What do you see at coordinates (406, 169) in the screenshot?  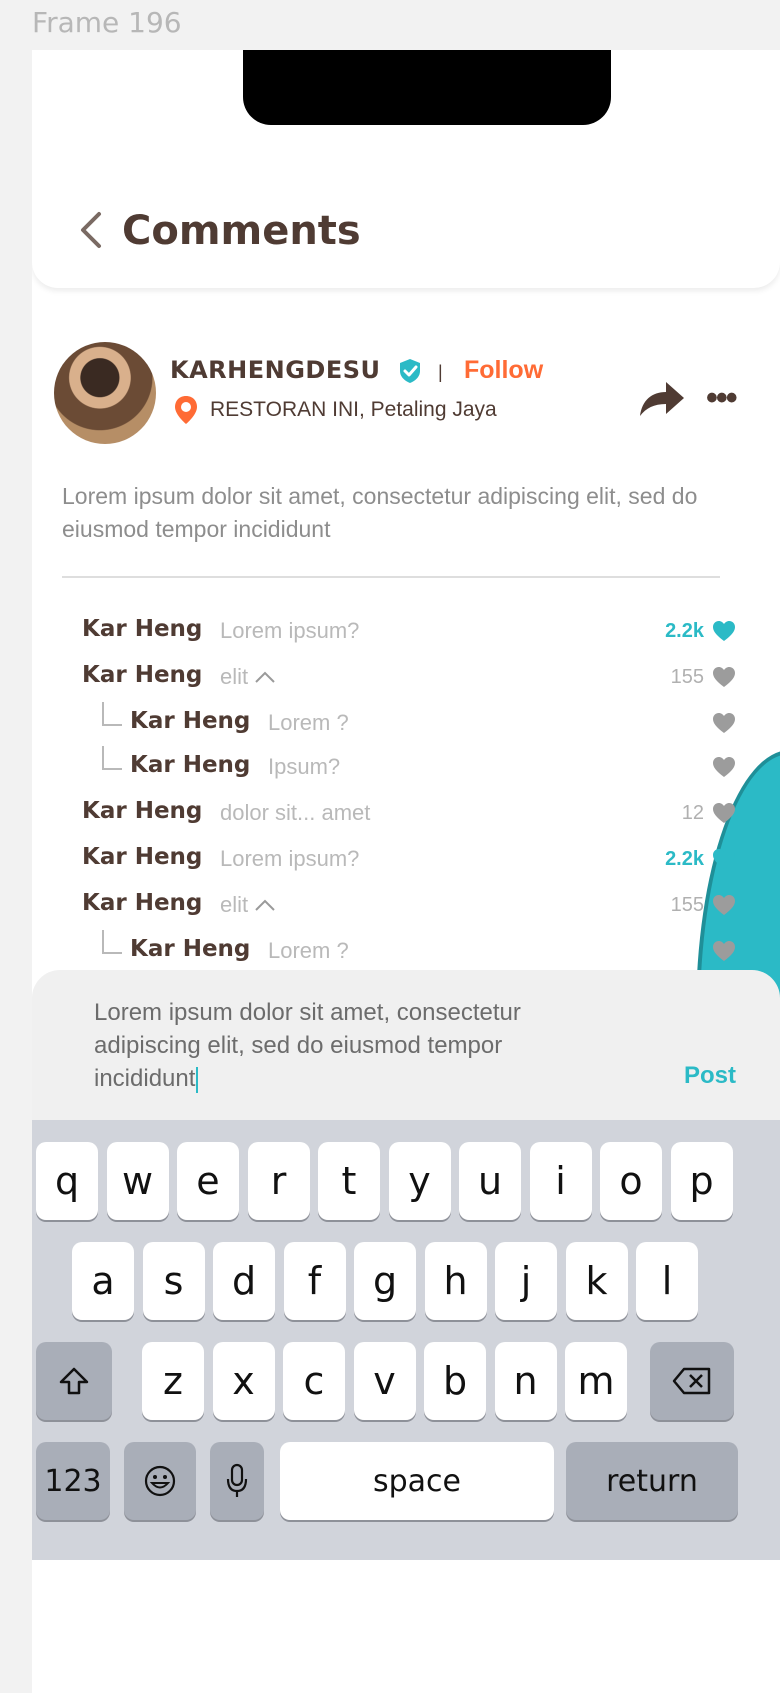 I see `header: Comments` at bounding box center [406, 169].